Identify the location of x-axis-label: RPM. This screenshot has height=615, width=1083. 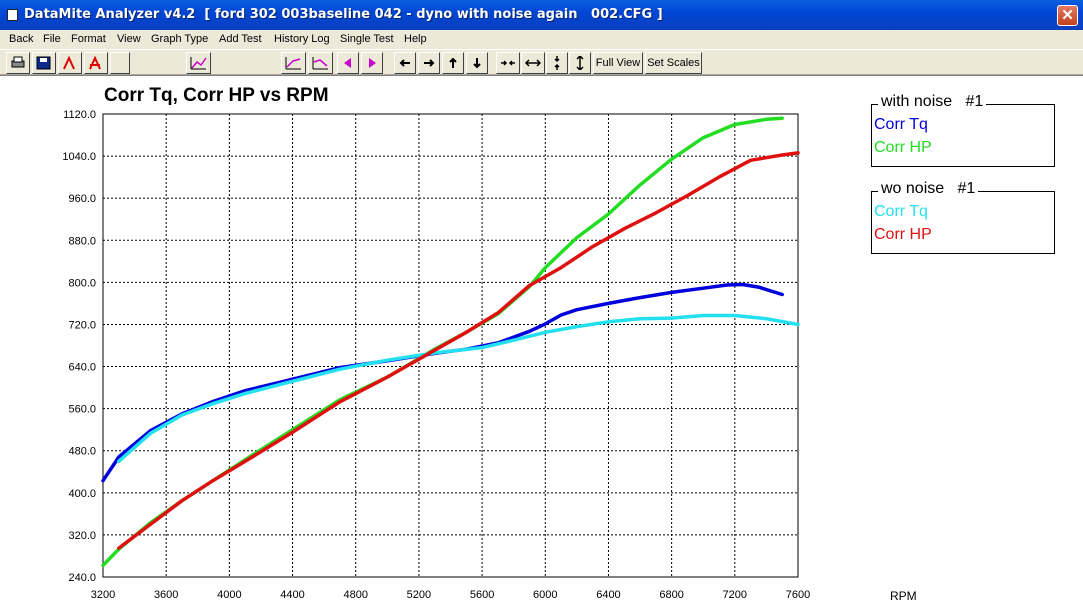
(903, 596).